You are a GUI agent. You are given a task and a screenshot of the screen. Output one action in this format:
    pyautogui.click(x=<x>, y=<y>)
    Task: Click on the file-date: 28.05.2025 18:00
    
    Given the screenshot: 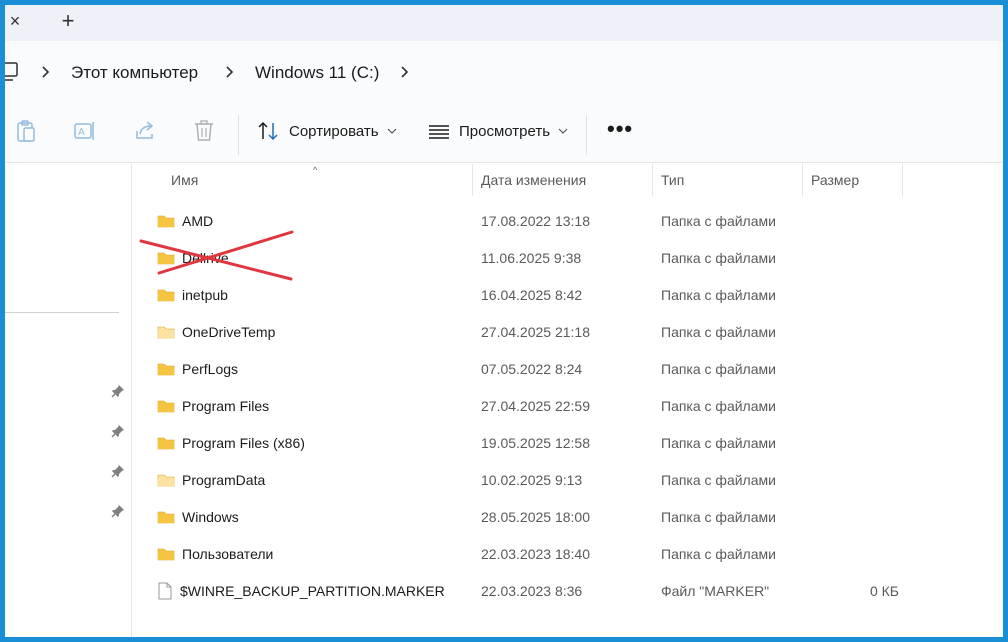 What is the action you would take?
    pyautogui.click(x=535, y=516)
    